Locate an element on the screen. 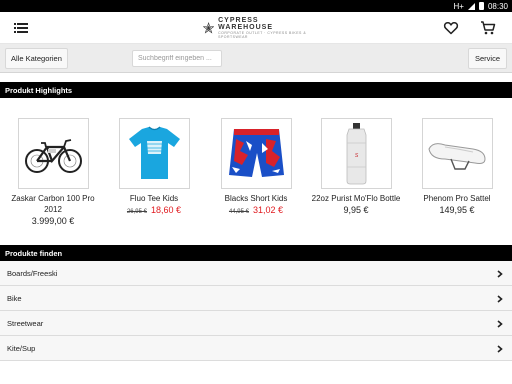 The width and height of the screenshot is (512, 384). status-bar: H+ 08:30 is located at coordinates (256, 6).